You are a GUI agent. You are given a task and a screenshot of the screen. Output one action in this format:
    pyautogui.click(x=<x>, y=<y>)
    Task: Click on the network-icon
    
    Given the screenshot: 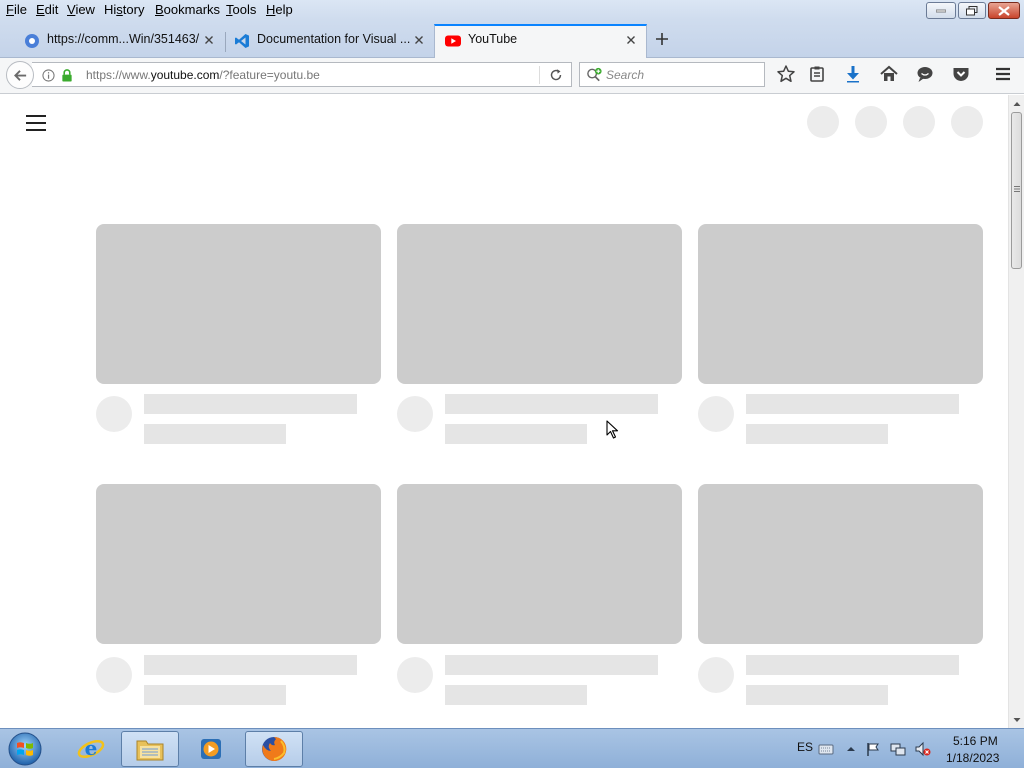 What is the action you would take?
    pyautogui.click(x=898, y=749)
    